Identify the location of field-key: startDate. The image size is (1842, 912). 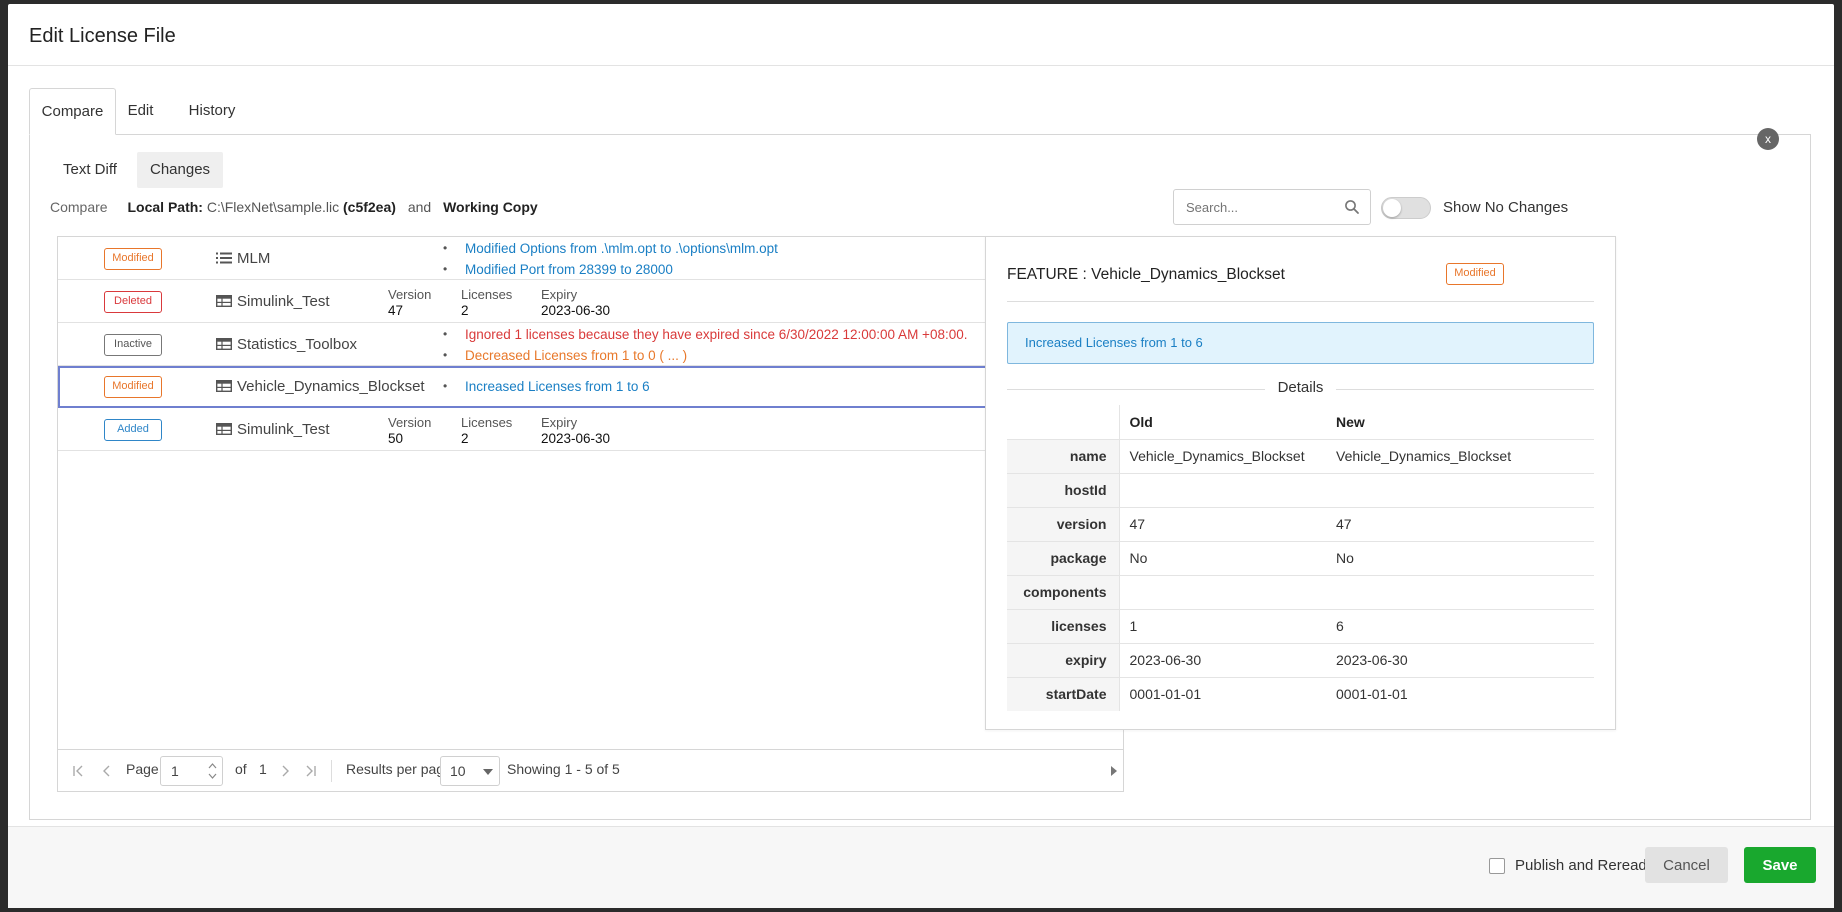
(1063, 693).